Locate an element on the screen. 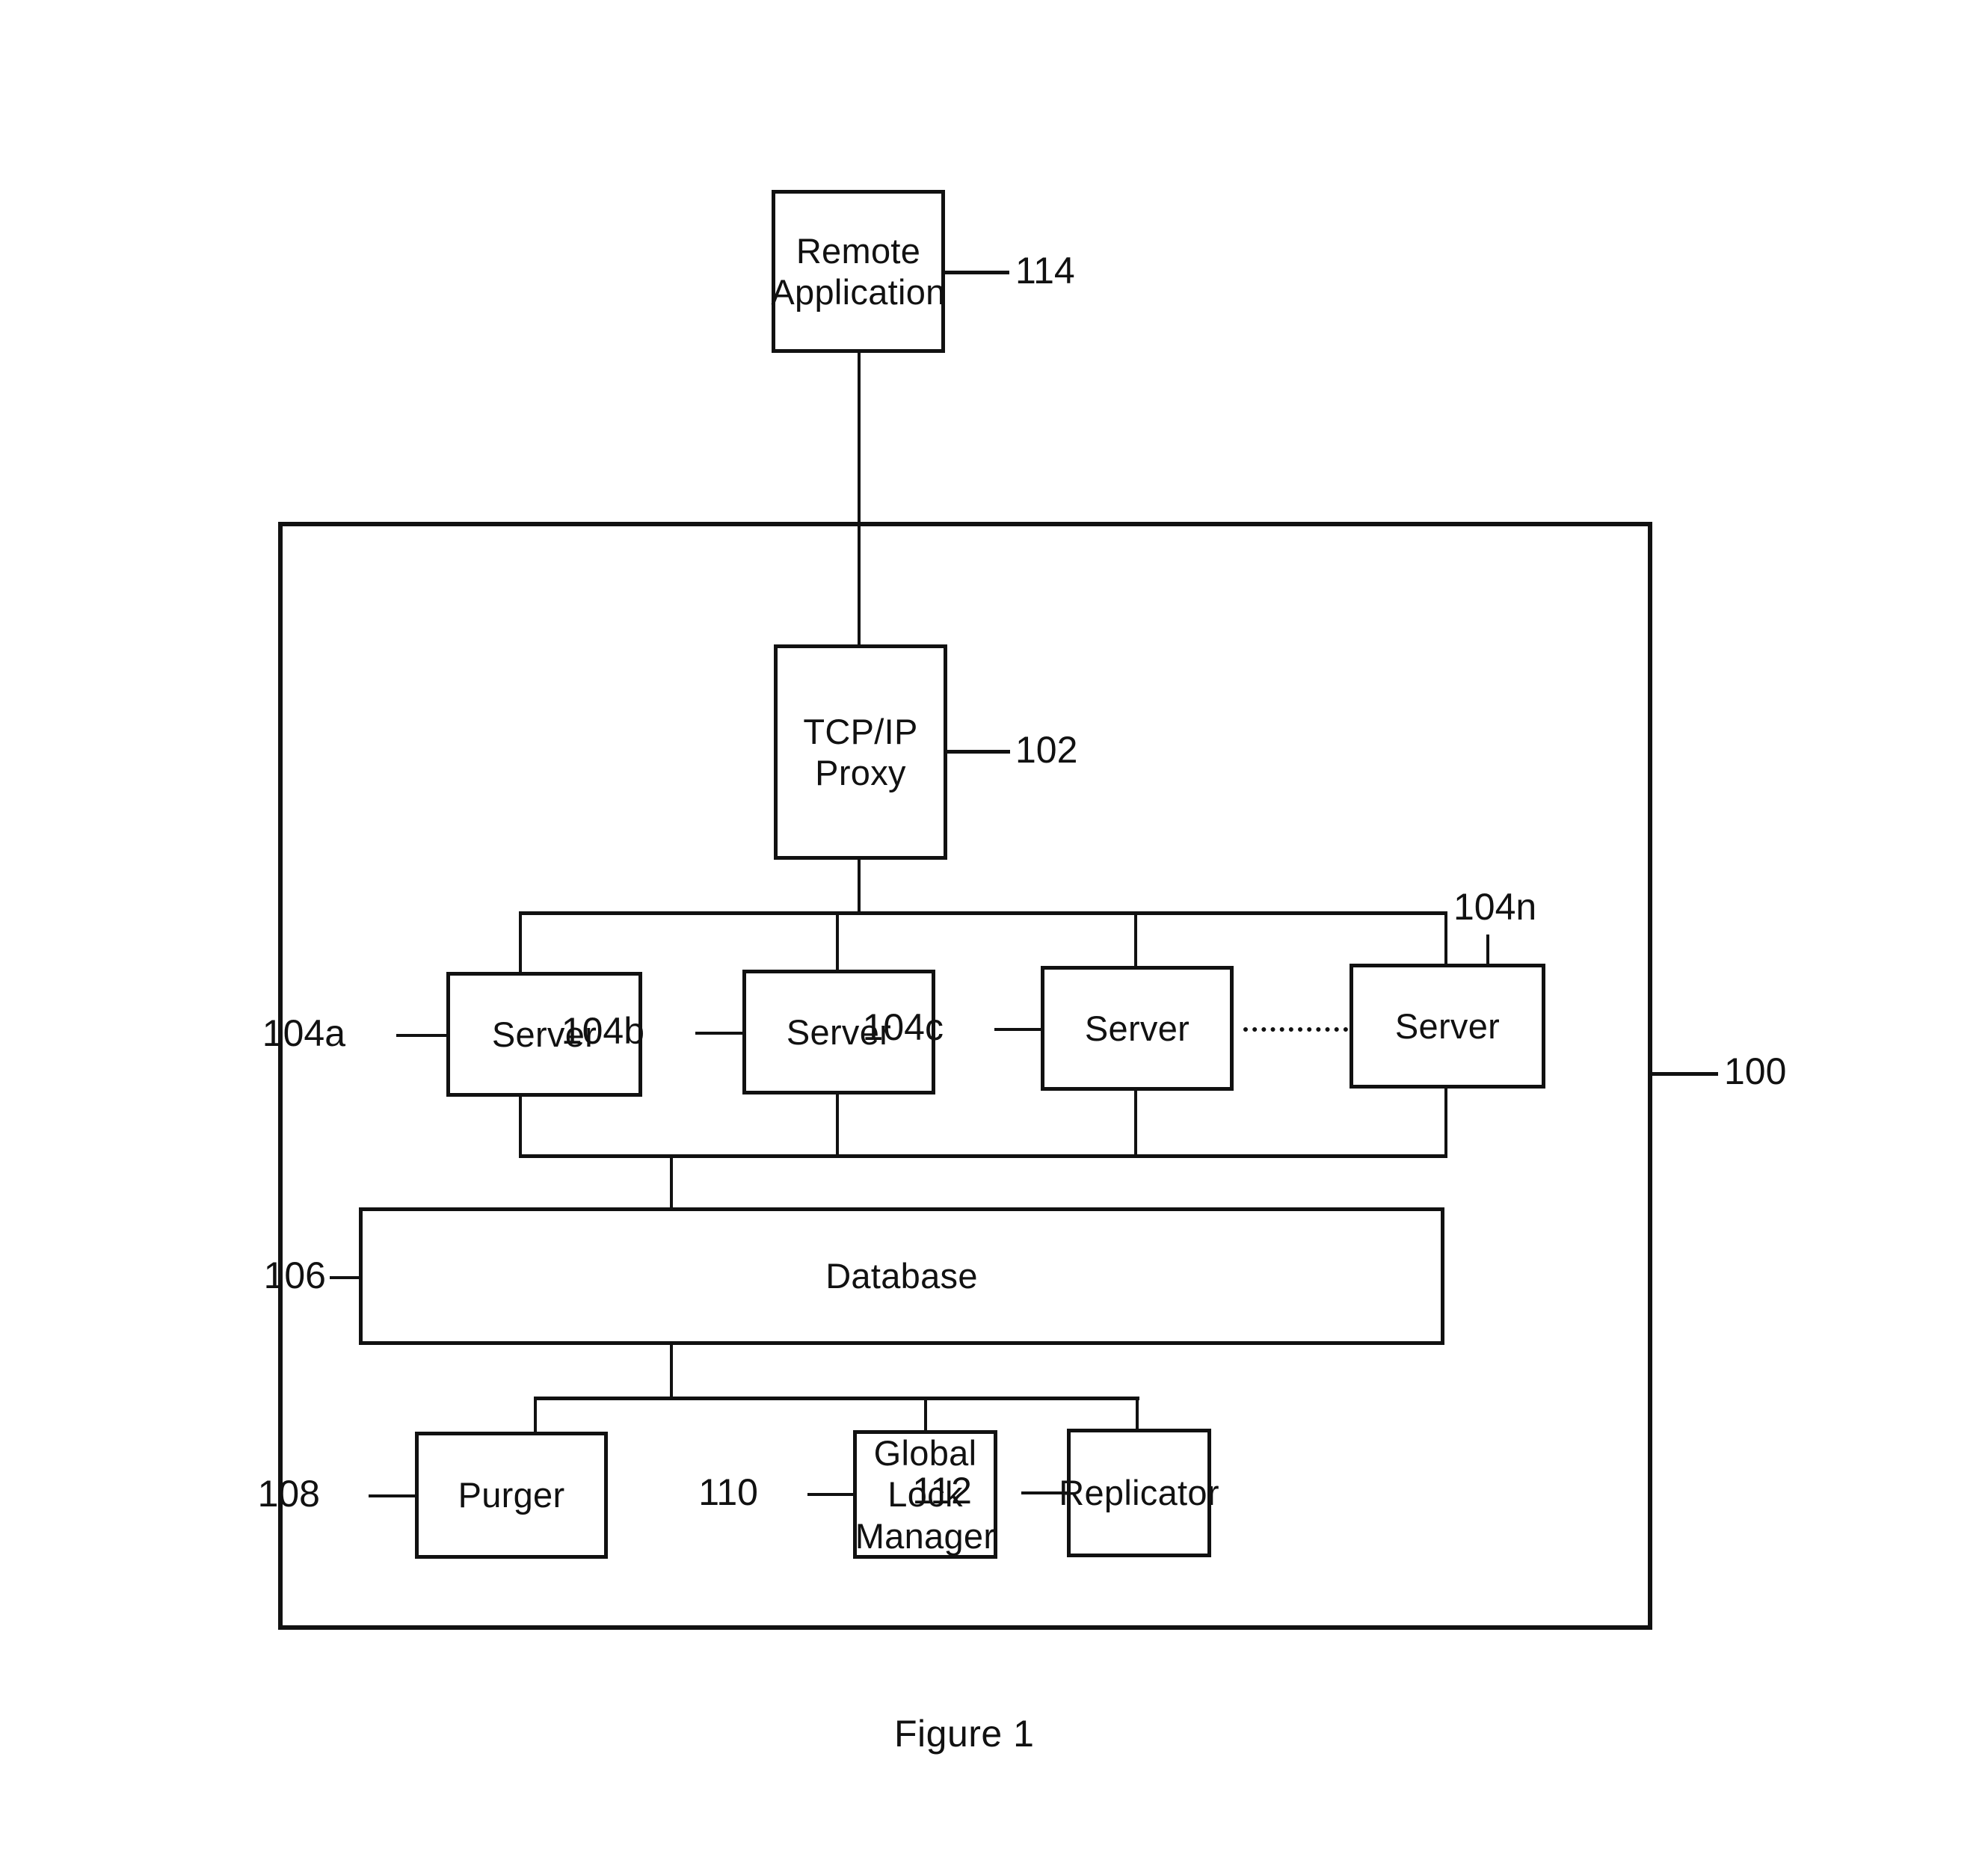  remote-application-leader is located at coordinates (977, 272).